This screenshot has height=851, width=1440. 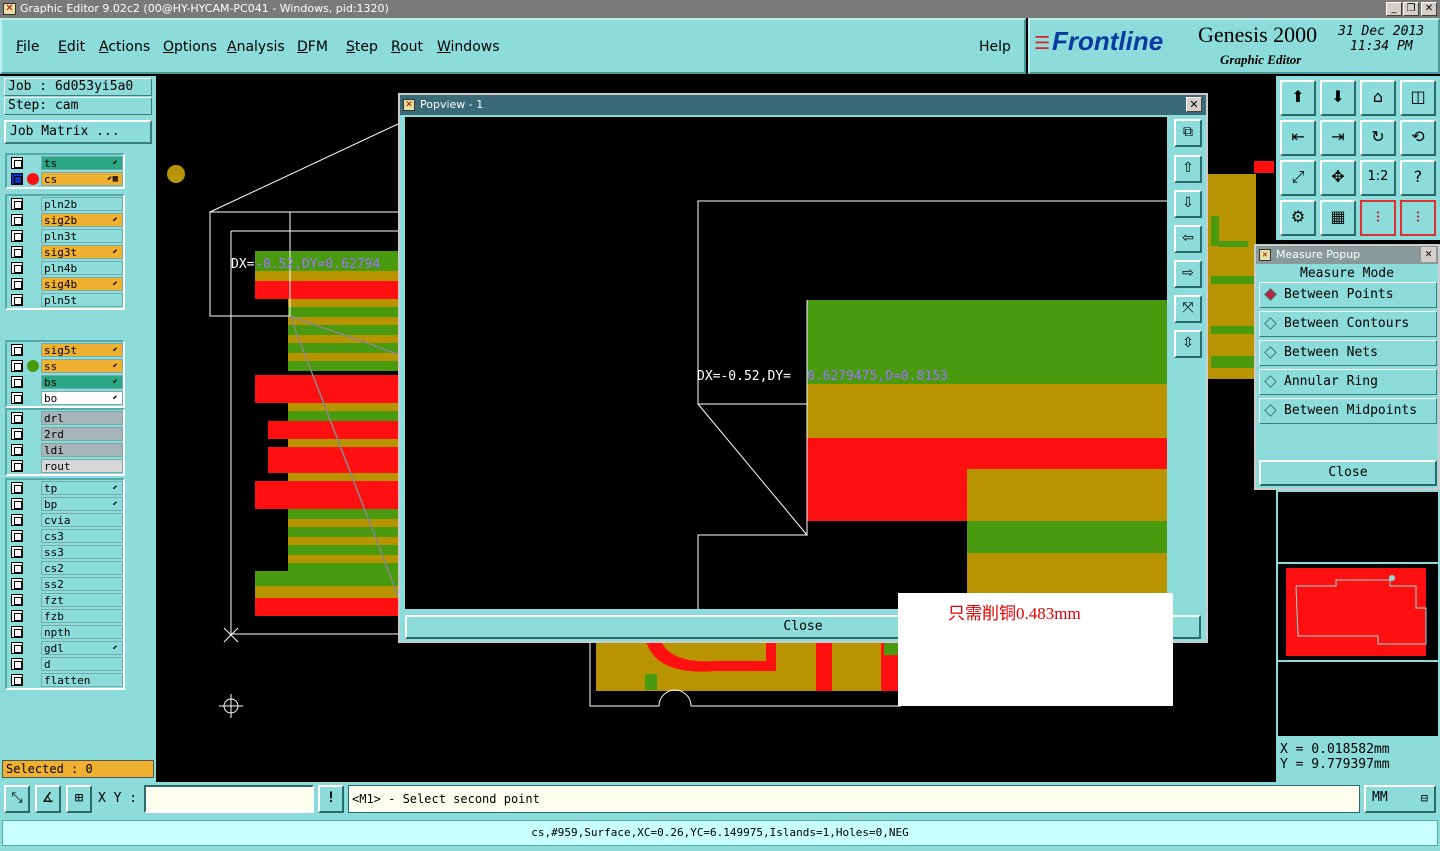 I want to click on menu-analysis: Analysis, so click(x=256, y=47).